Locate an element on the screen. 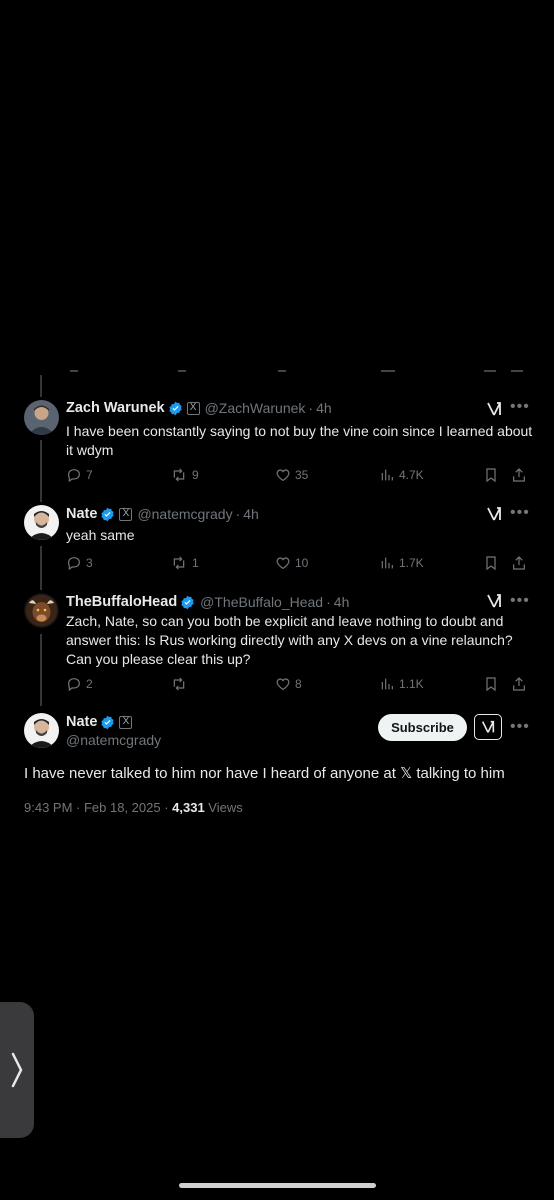 The image size is (554, 1200). like-count: 10 is located at coordinates (302, 563).